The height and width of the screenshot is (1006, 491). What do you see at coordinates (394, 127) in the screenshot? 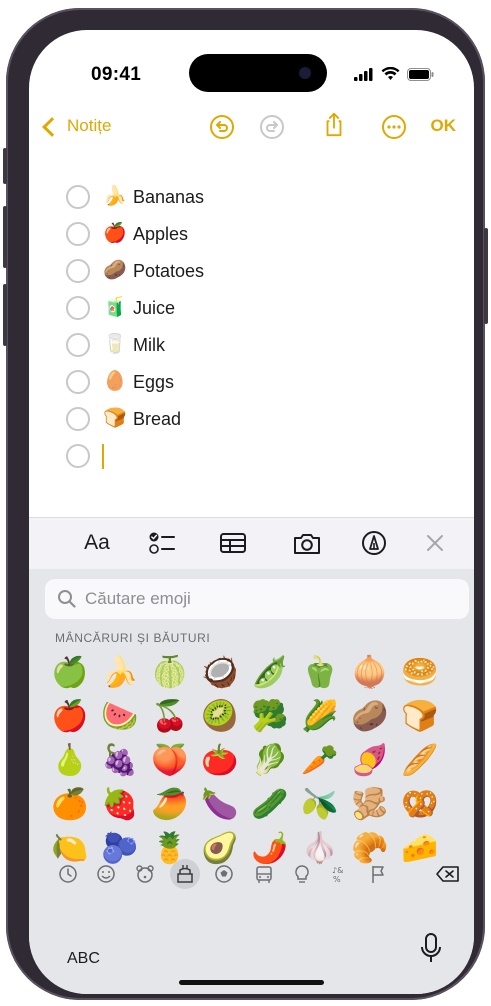
I see `more-icon` at bounding box center [394, 127].